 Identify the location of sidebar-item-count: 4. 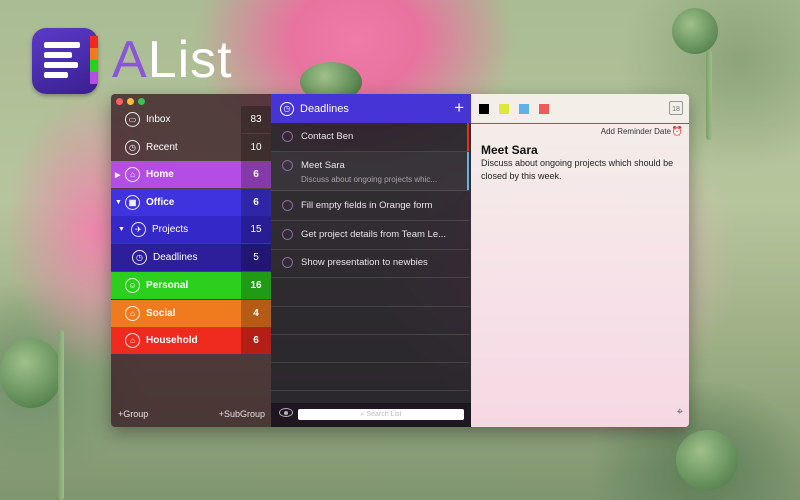
(256, 313).